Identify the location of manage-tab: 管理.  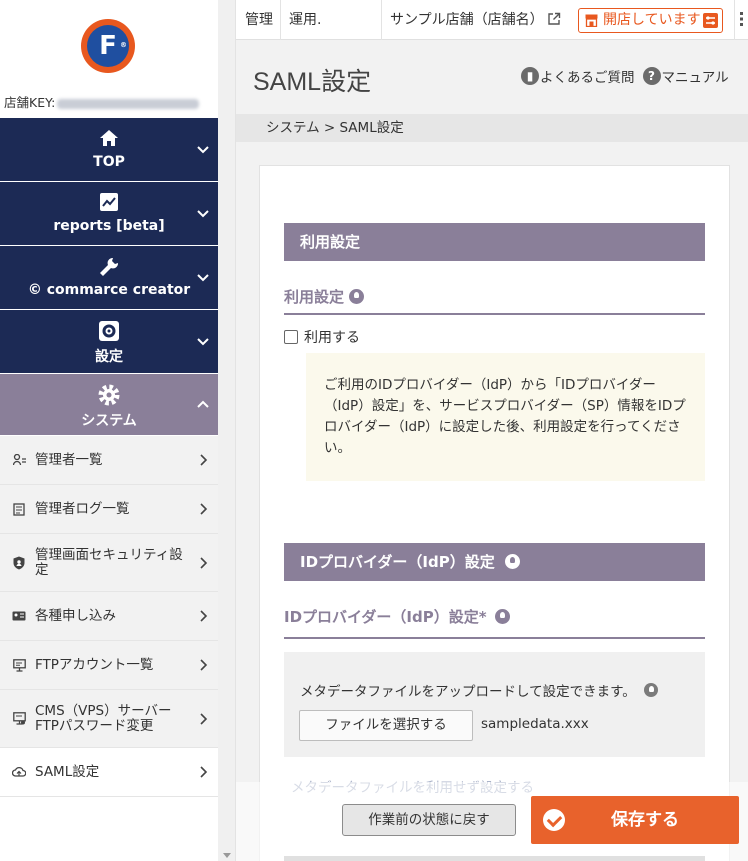
(259, 20).